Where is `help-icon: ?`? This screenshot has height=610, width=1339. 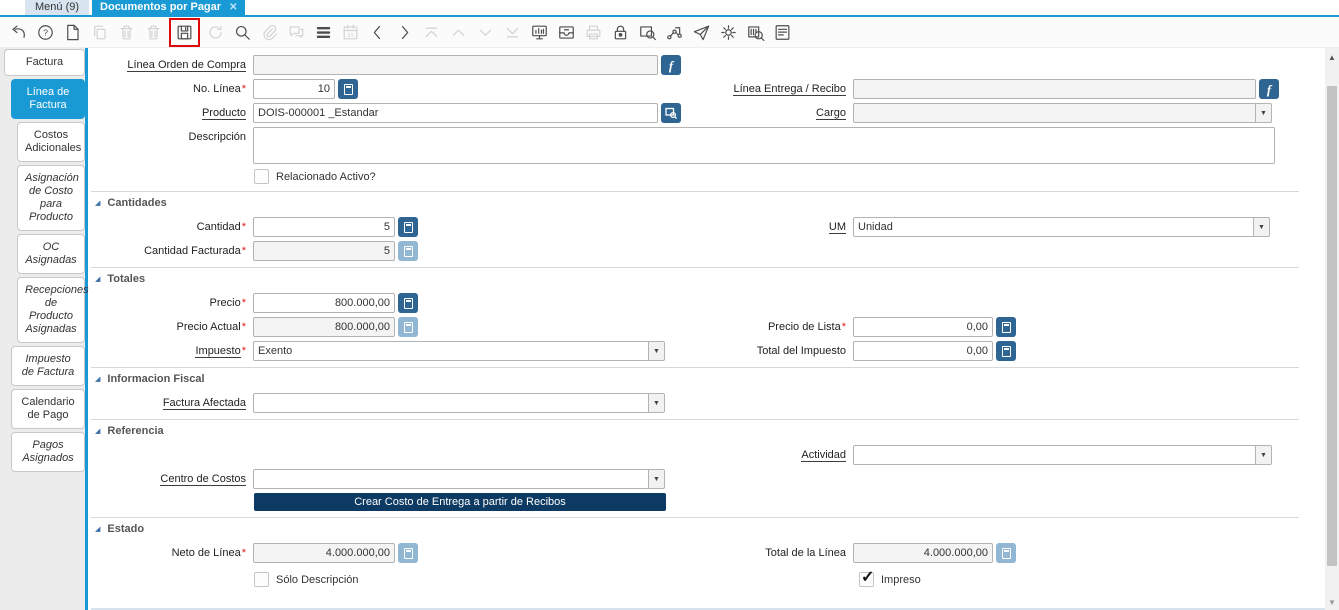
help-icon: ? is located at coordinates (45, 32).